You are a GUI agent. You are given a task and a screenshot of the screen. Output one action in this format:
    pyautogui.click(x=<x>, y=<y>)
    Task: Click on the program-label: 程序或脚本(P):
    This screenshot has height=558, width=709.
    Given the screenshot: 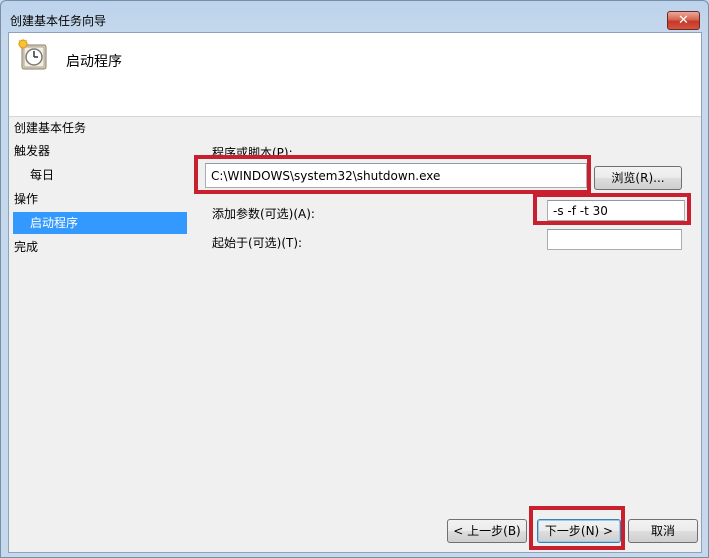 What is the action you would take?
    pyautogui.click(x=252, y=153)
    